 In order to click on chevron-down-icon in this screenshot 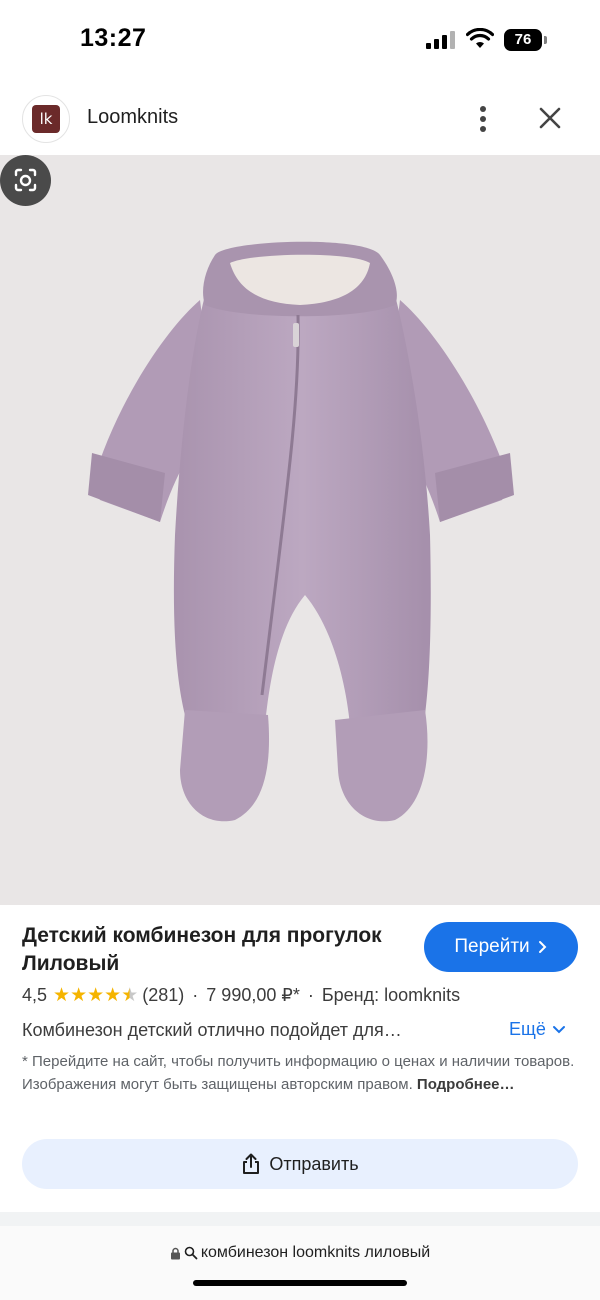, I will do `click(558, 1029)`.